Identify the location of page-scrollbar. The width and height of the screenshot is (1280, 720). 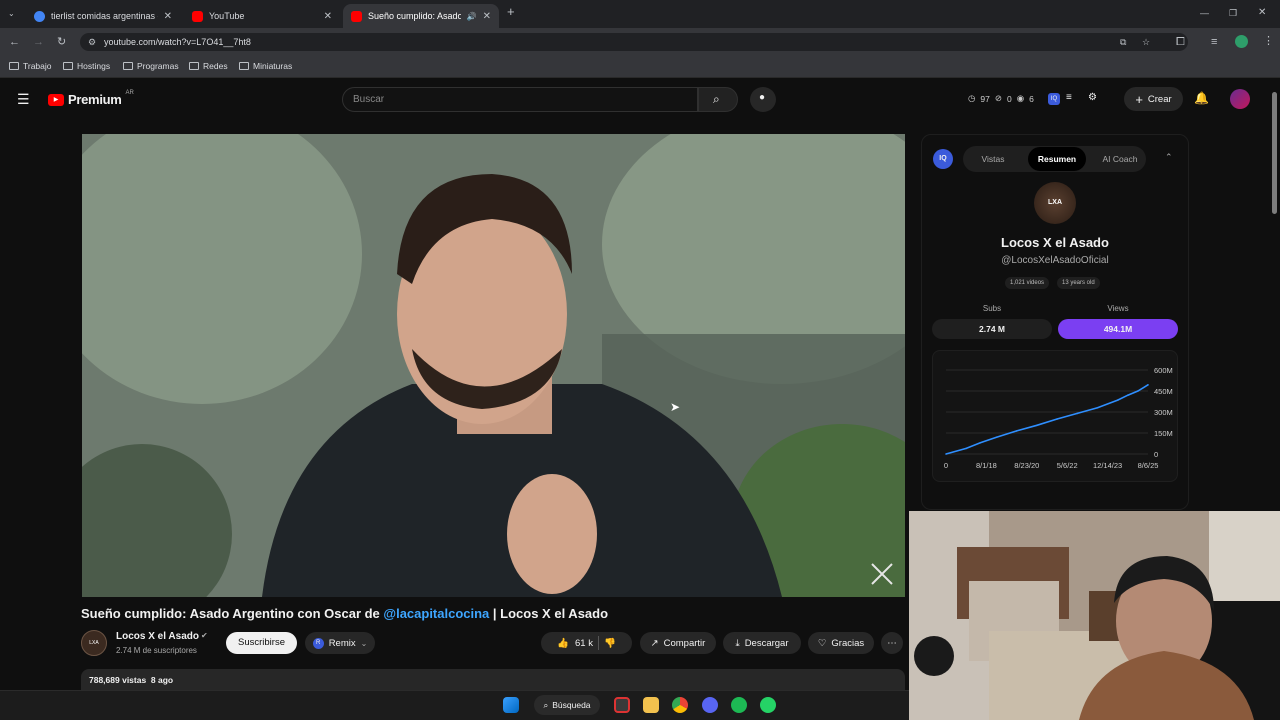
(1274, 153).